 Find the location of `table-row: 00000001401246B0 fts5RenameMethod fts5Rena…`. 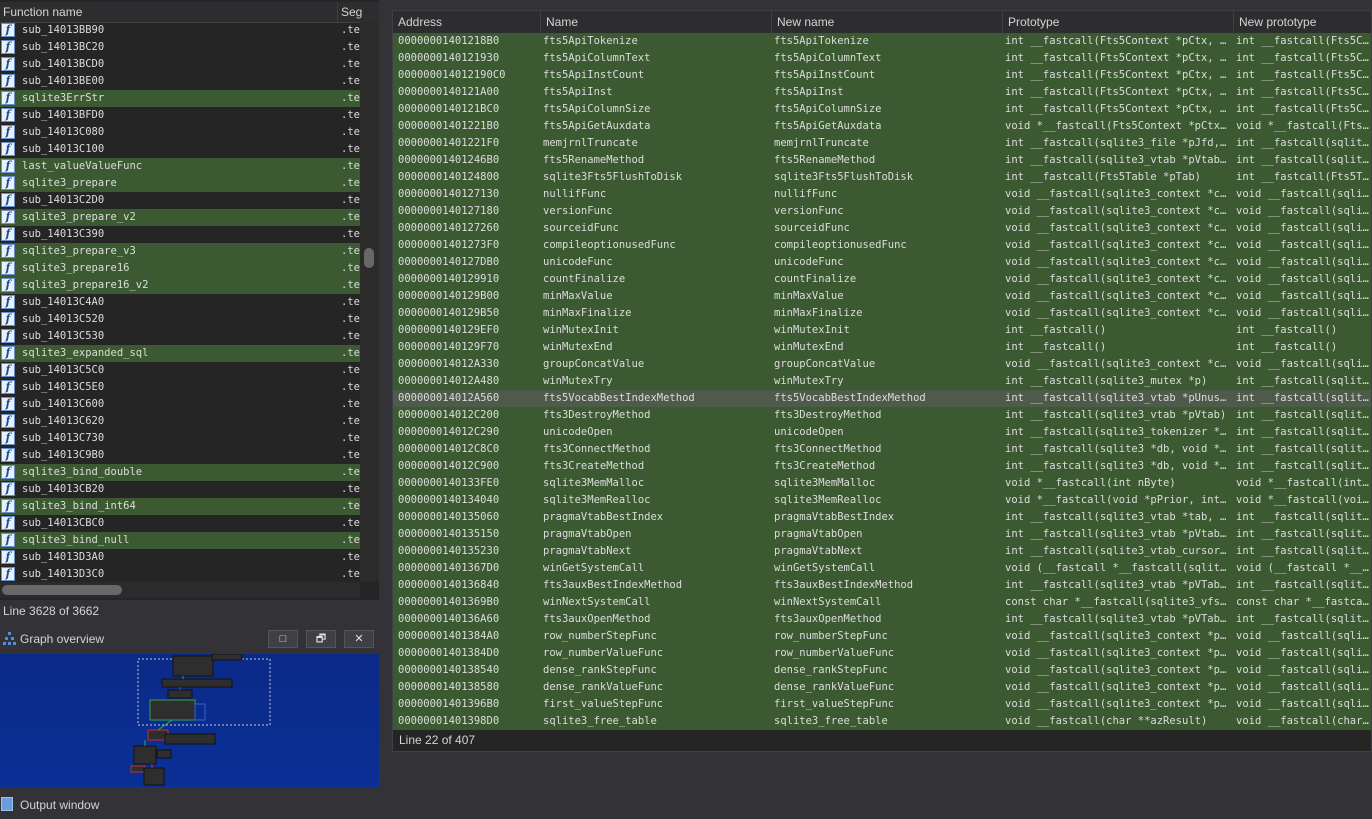

table-row: 00000001401246B0 fts5RenameMethod fts5Rena… is located at coordinates (882, 160).